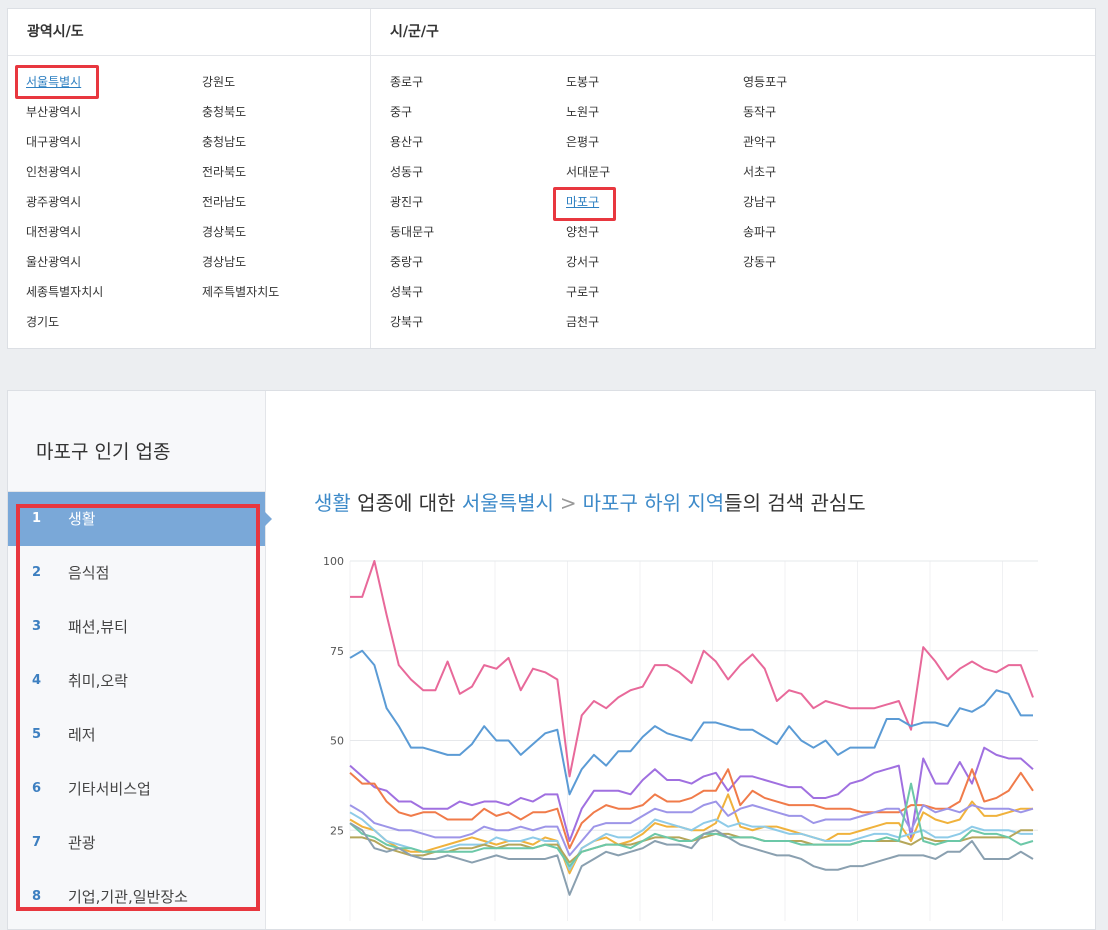  I want to click on province-item: 인천광역시, so click(53, 172).